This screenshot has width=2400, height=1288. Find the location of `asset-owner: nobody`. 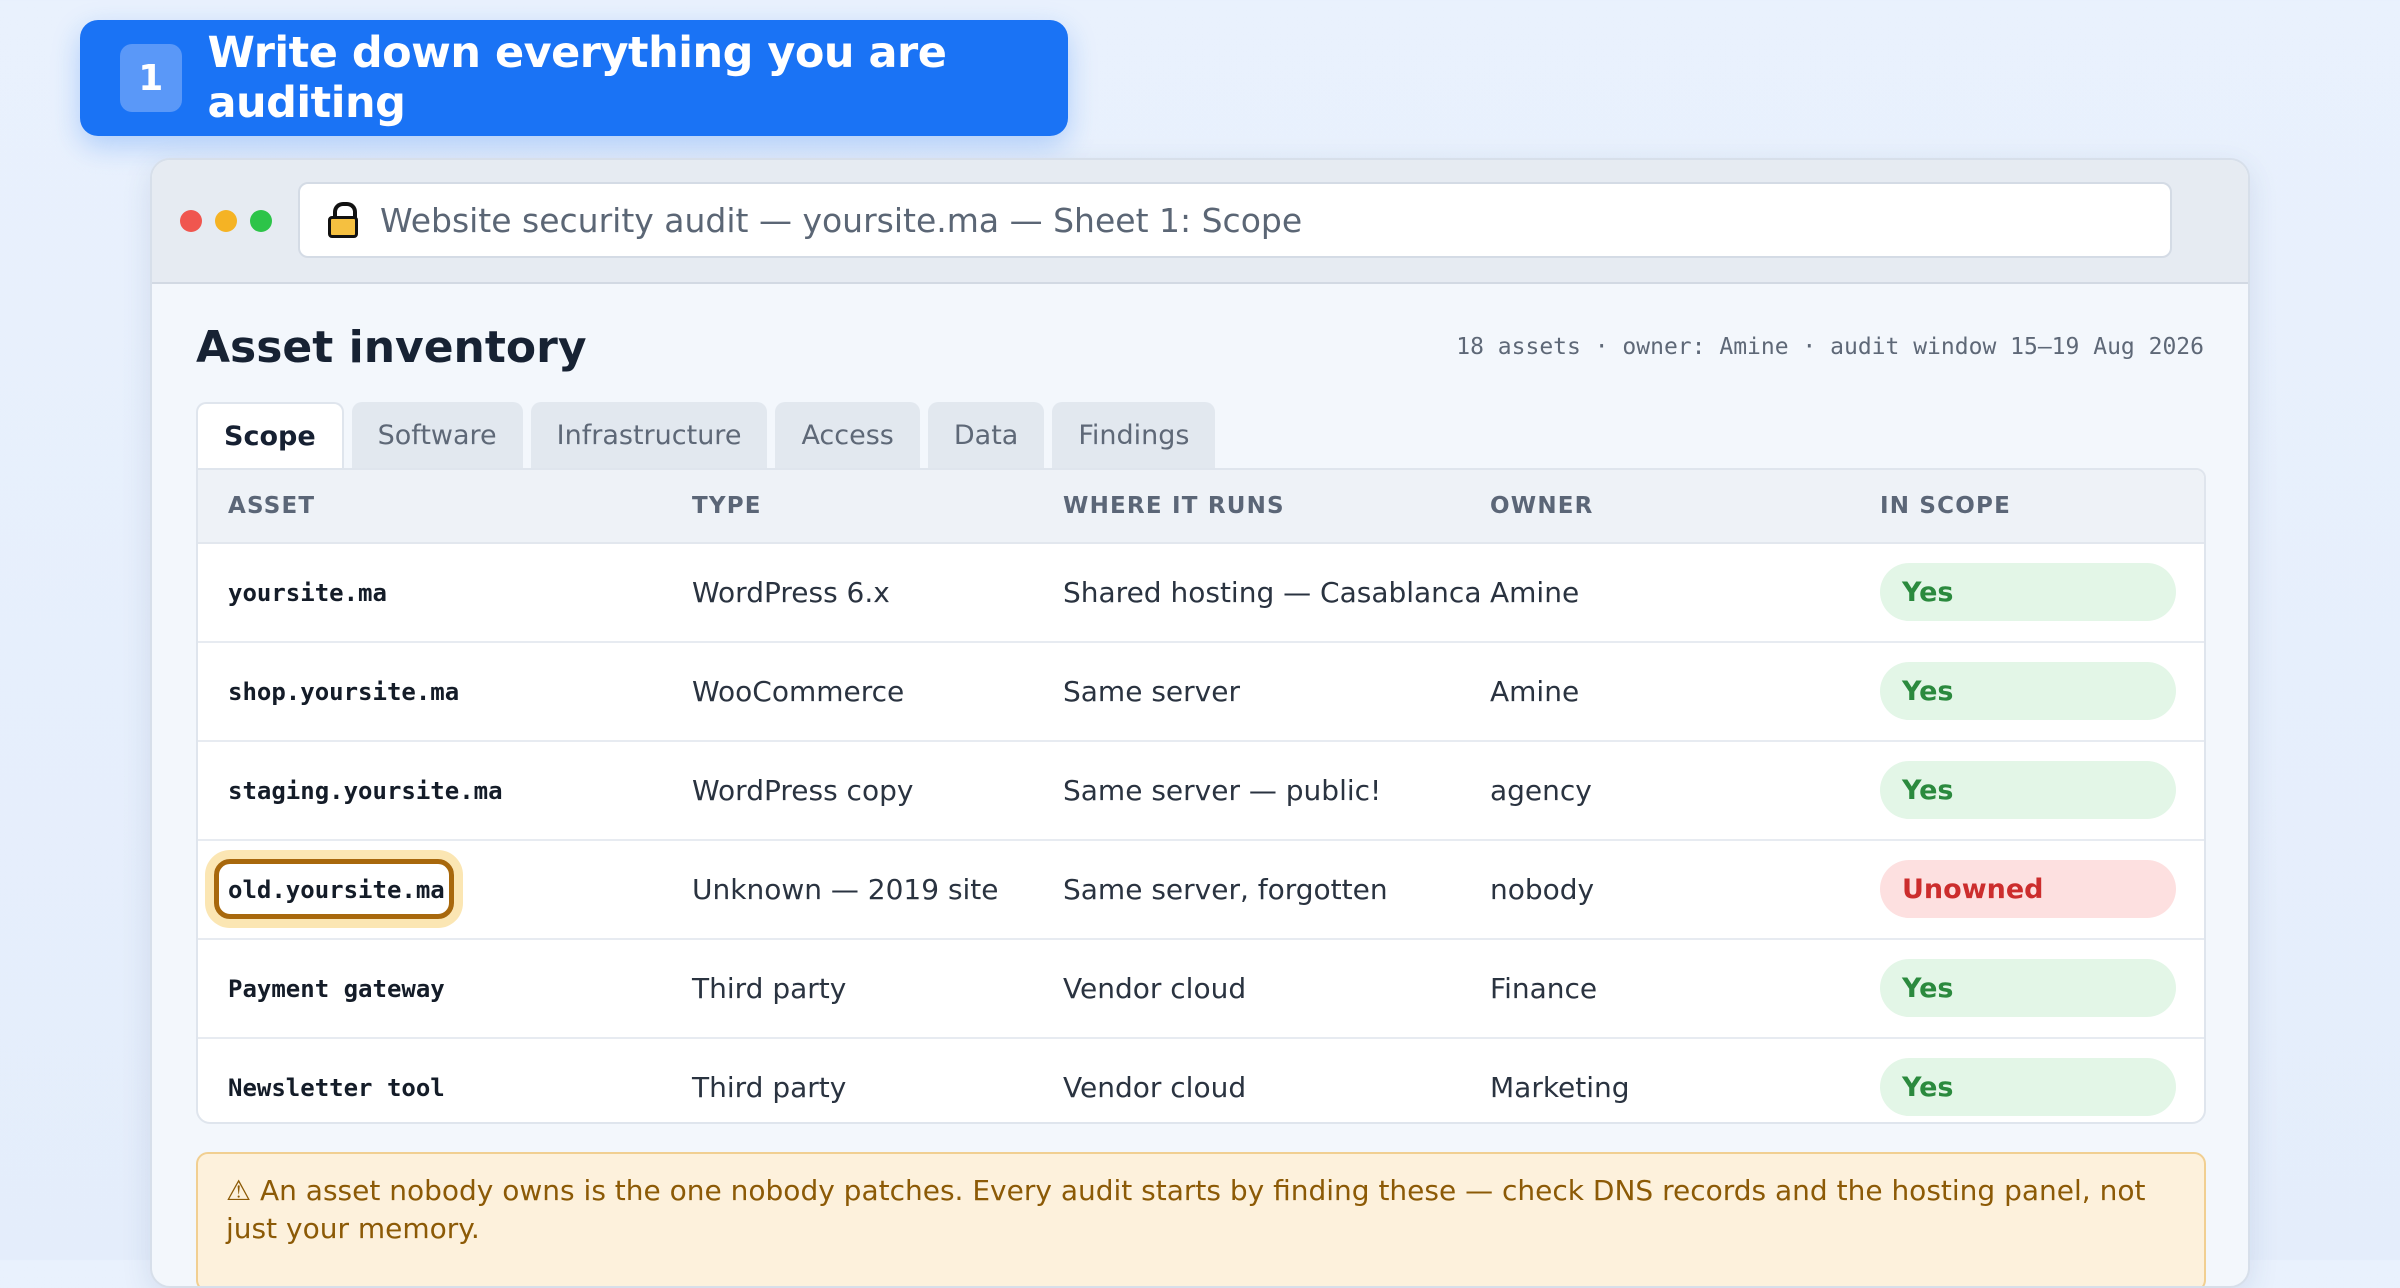

asset-owner: nobody is located at coordinates (1542, 889).